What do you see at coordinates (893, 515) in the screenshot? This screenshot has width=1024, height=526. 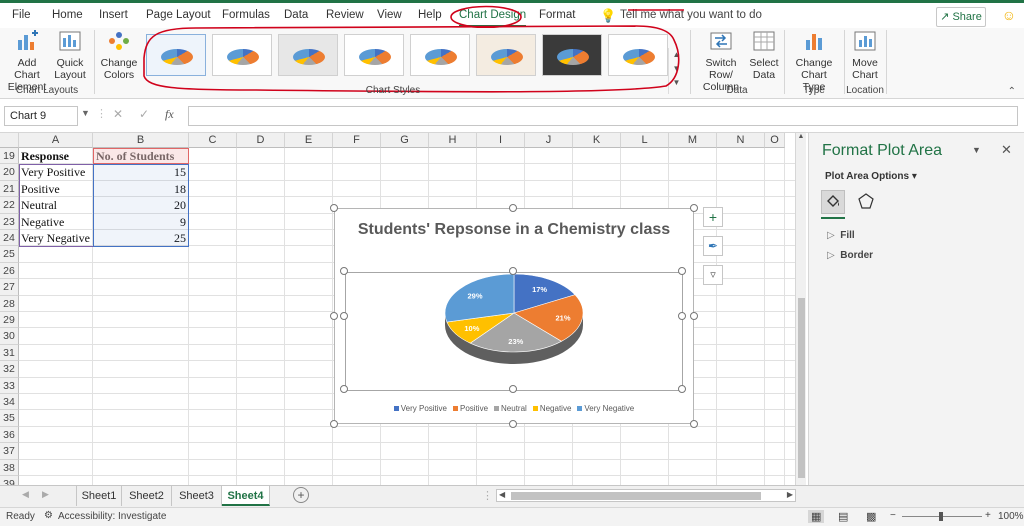 I see `zoom-out-icon: −` at bounding box center [893, 515].